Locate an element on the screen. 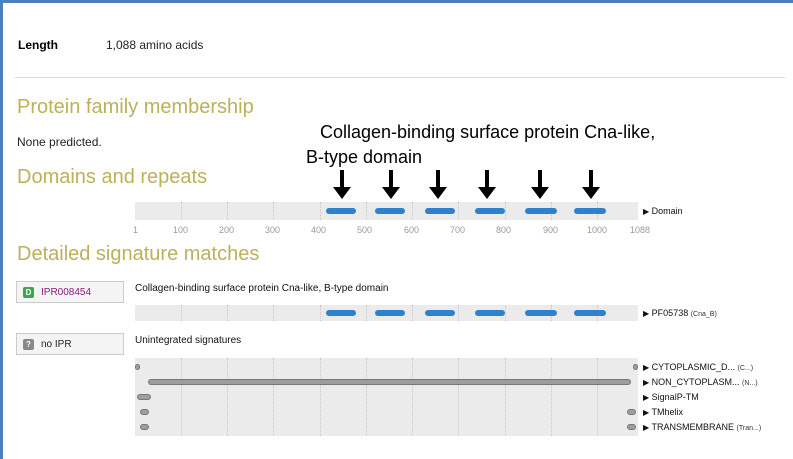 This screenshot has height=459, width=793. family-note: None predicted. is located at coordinates (59, 142).